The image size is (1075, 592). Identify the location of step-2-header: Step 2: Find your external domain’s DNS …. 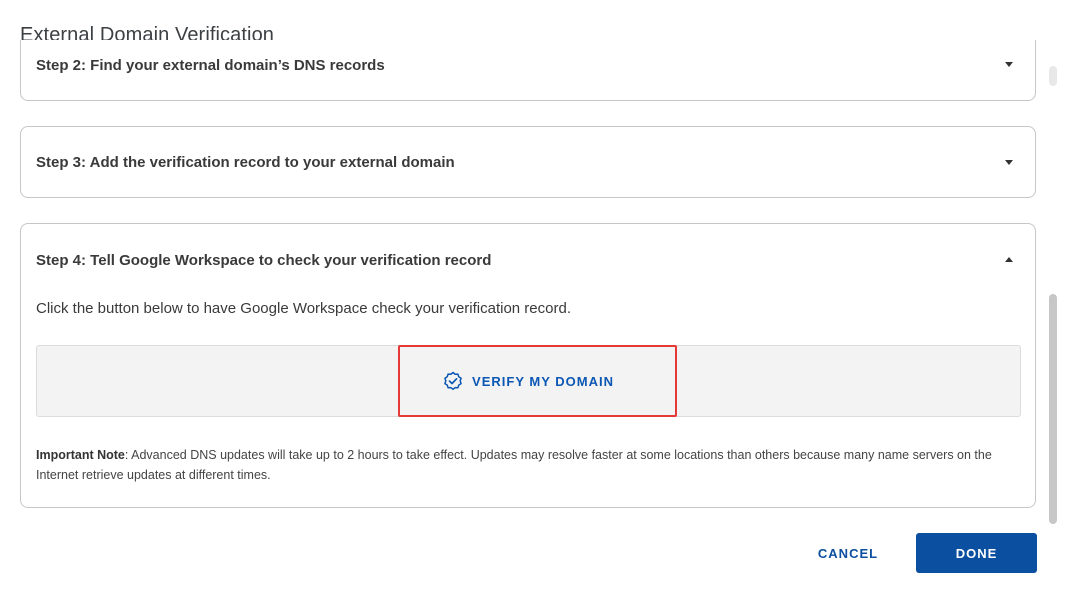
(210, 65).